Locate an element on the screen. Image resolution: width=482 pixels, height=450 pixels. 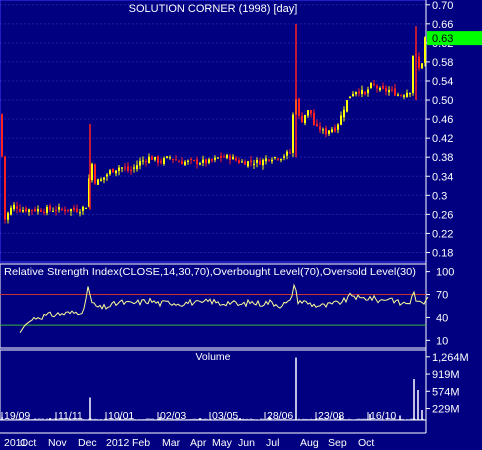
month-label: May is located at coordinates (222, 443).